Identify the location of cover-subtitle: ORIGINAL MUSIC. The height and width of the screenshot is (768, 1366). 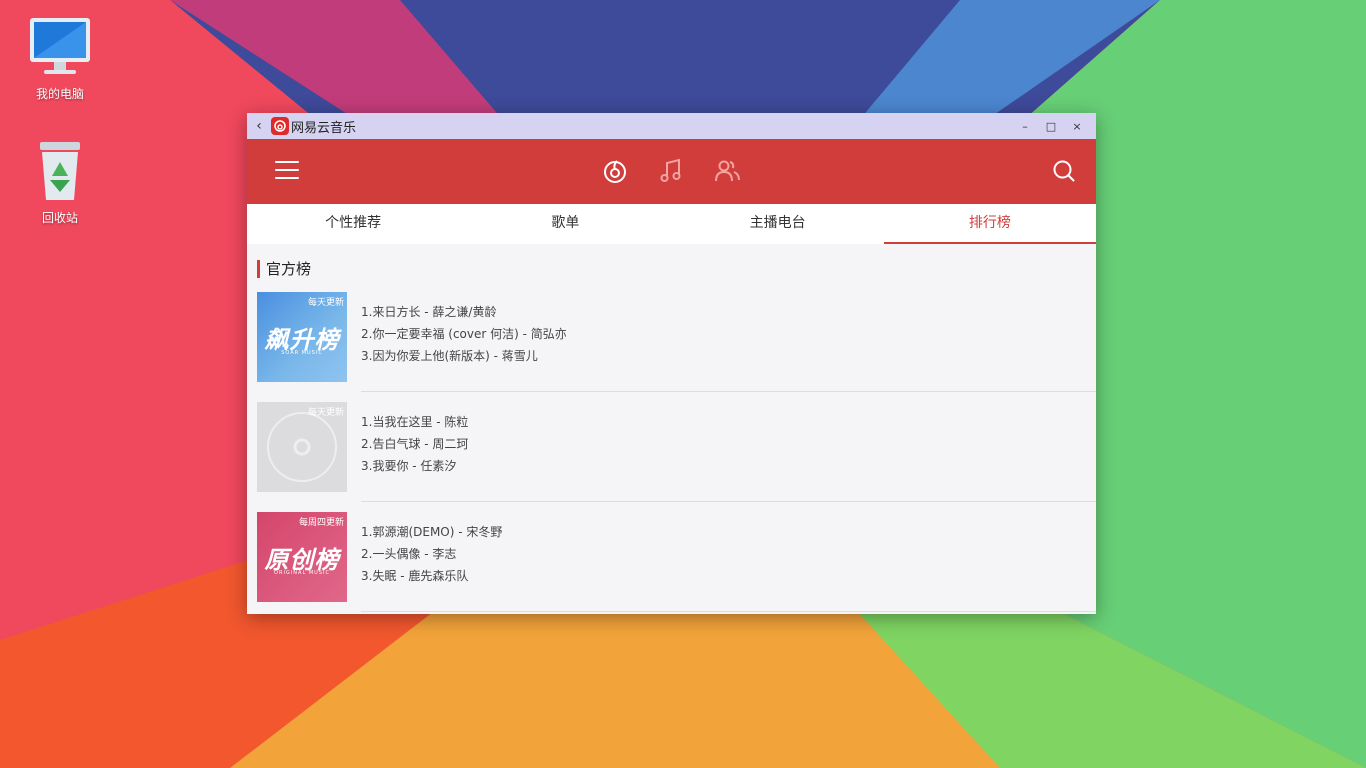
(302, 573).